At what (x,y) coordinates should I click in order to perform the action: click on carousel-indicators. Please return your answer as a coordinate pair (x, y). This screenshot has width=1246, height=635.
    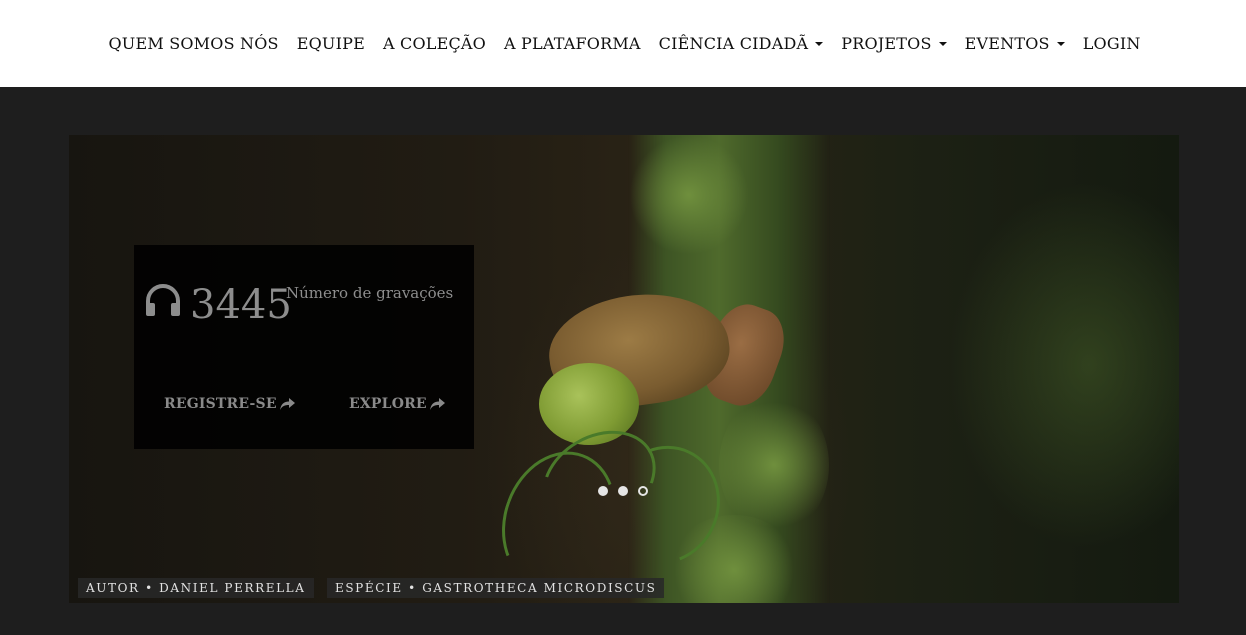
    Looking at the image, I should click on (623, 491).